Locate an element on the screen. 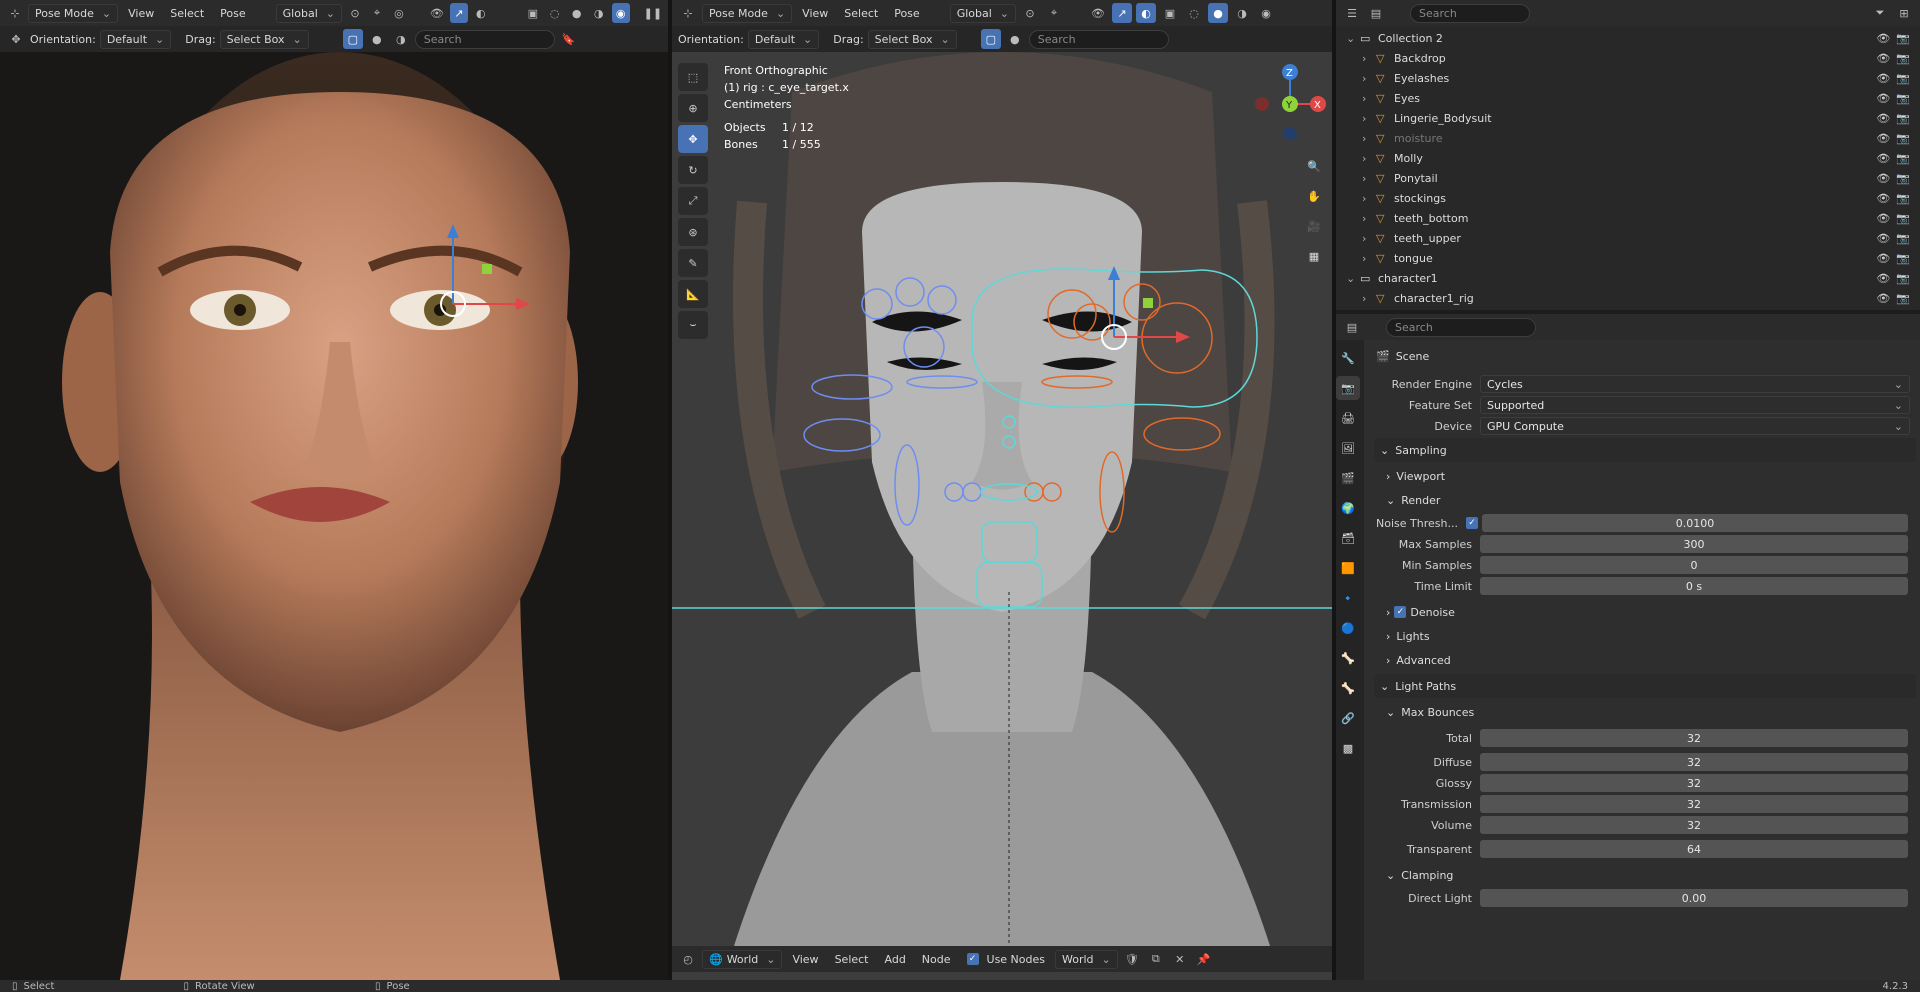  mode-dropdown: Pose Mode is located at coordinates (73, 13).